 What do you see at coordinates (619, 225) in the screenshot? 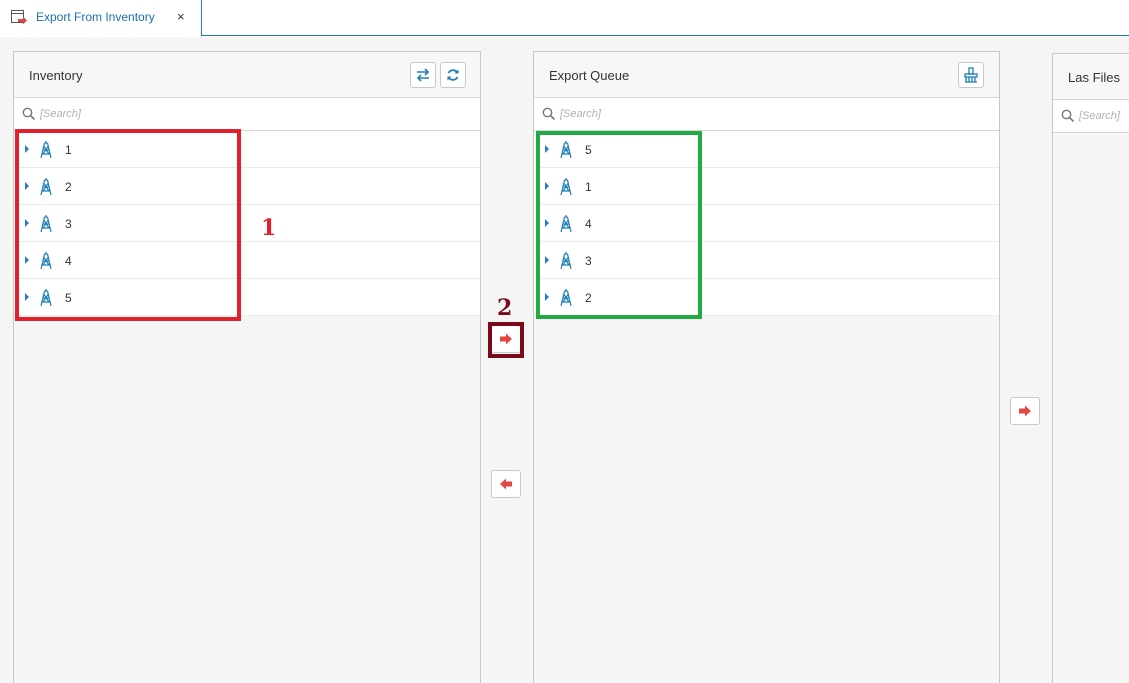
I see `annotation-box-queue` at bounding box center [619, 225].